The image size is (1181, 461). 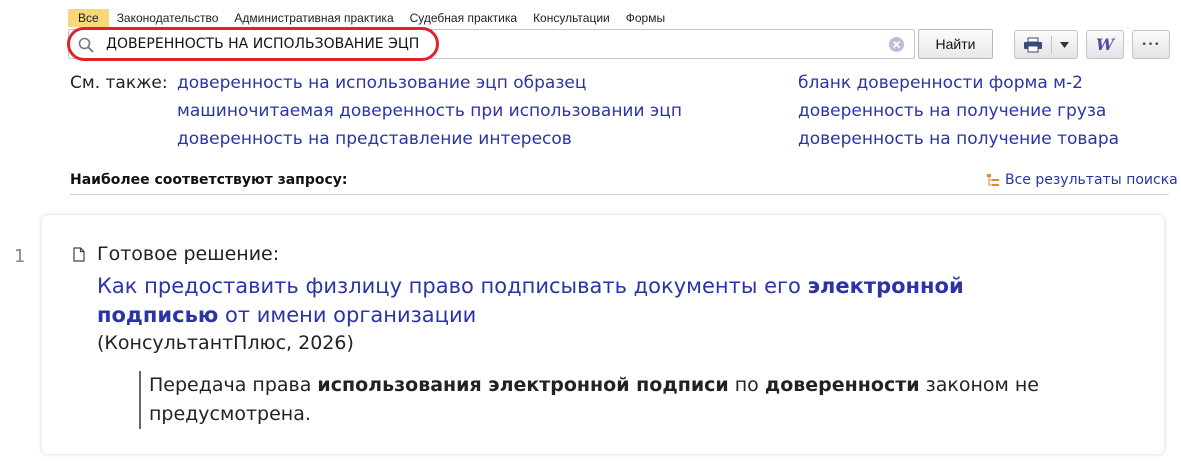 What do you see at coordinates (119, 83) in the screenshot?
I see `see-also-label: См. также:` at bounding box center [119, 83].